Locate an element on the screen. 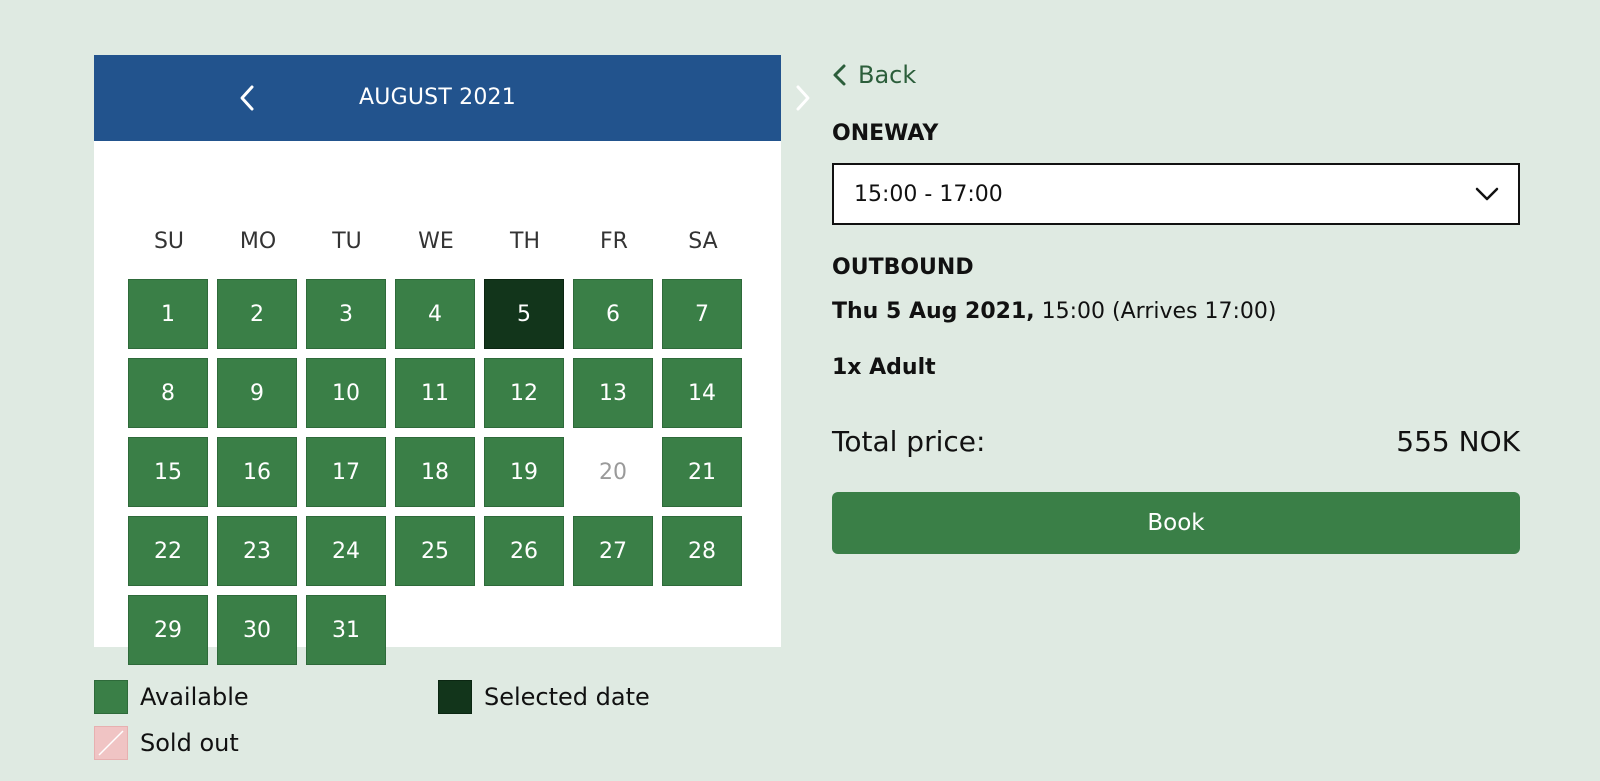  day-cell: 24 is located at coordinates (346, 551).